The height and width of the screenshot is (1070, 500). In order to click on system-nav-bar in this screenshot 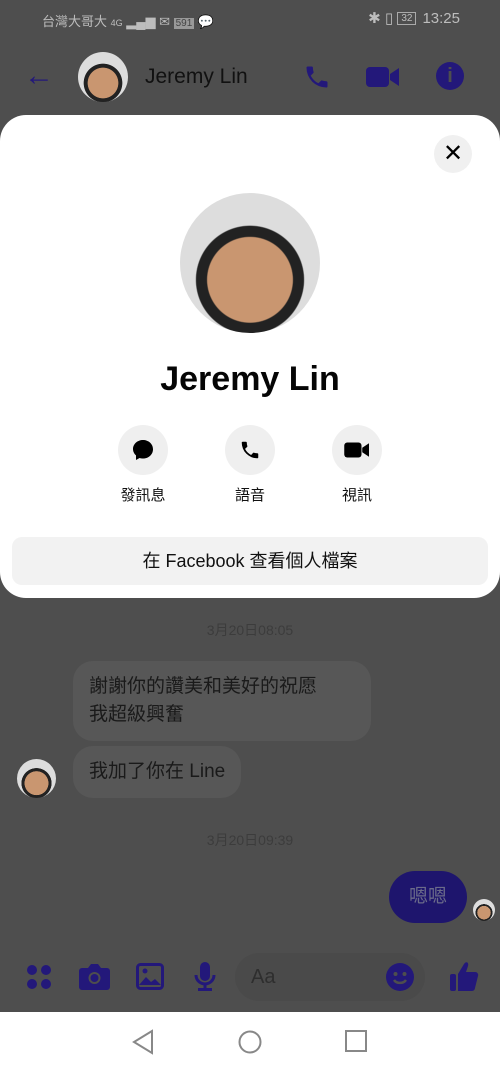, I will do `click(250, 1041)`.